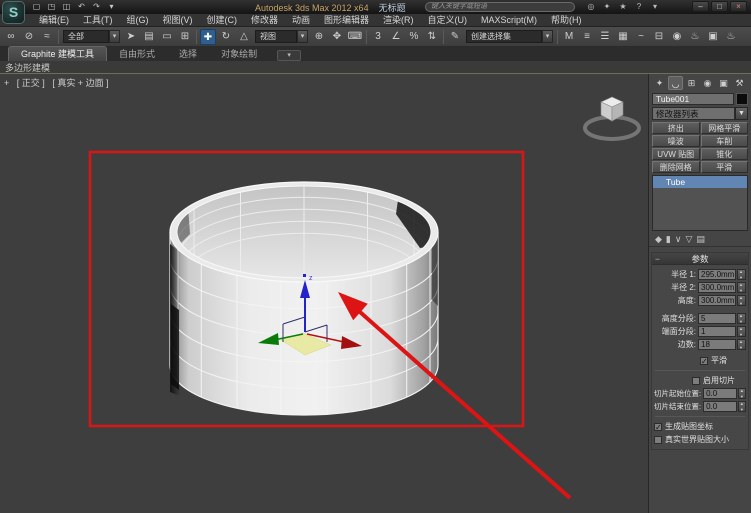 The image size is (751, 513). Describe the element at coordinates (700, 259) in the screenshot. I see `rollout-header: − 参数` at that location.